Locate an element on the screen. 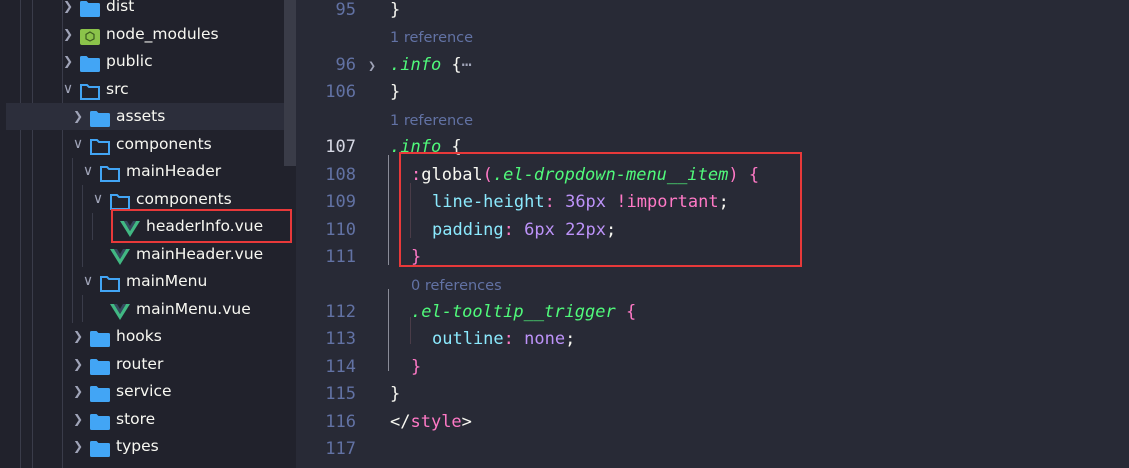  line-number: 113 is located at coordinates (340, 339).